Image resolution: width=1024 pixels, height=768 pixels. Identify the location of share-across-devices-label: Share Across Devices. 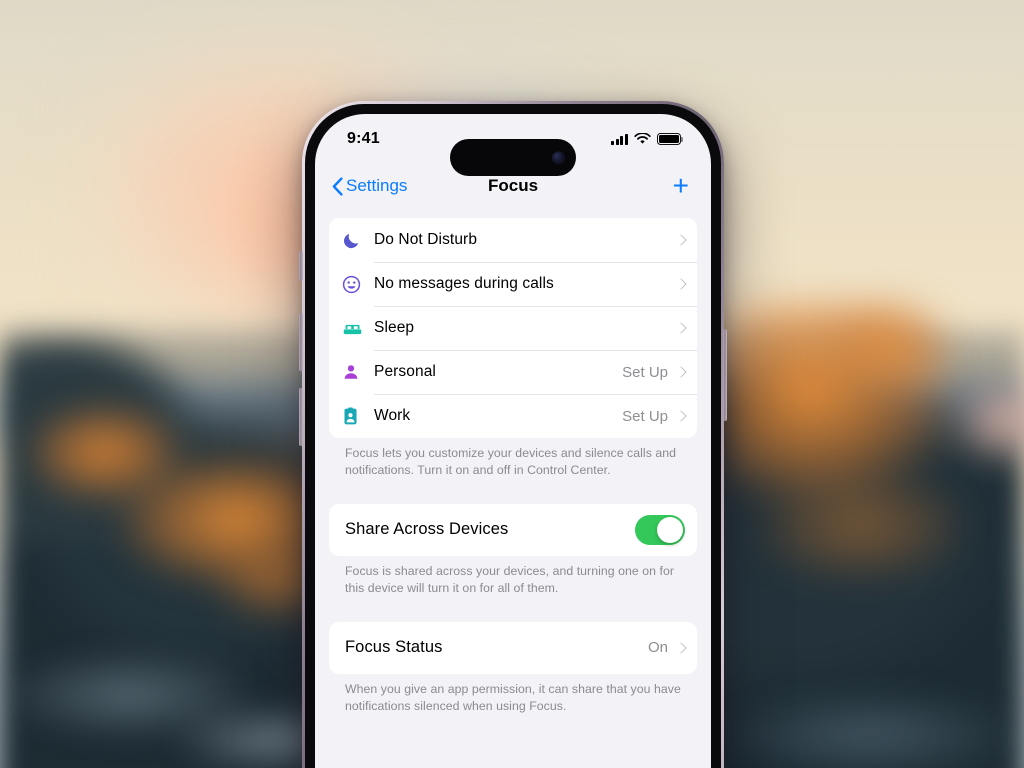
(427, 529).